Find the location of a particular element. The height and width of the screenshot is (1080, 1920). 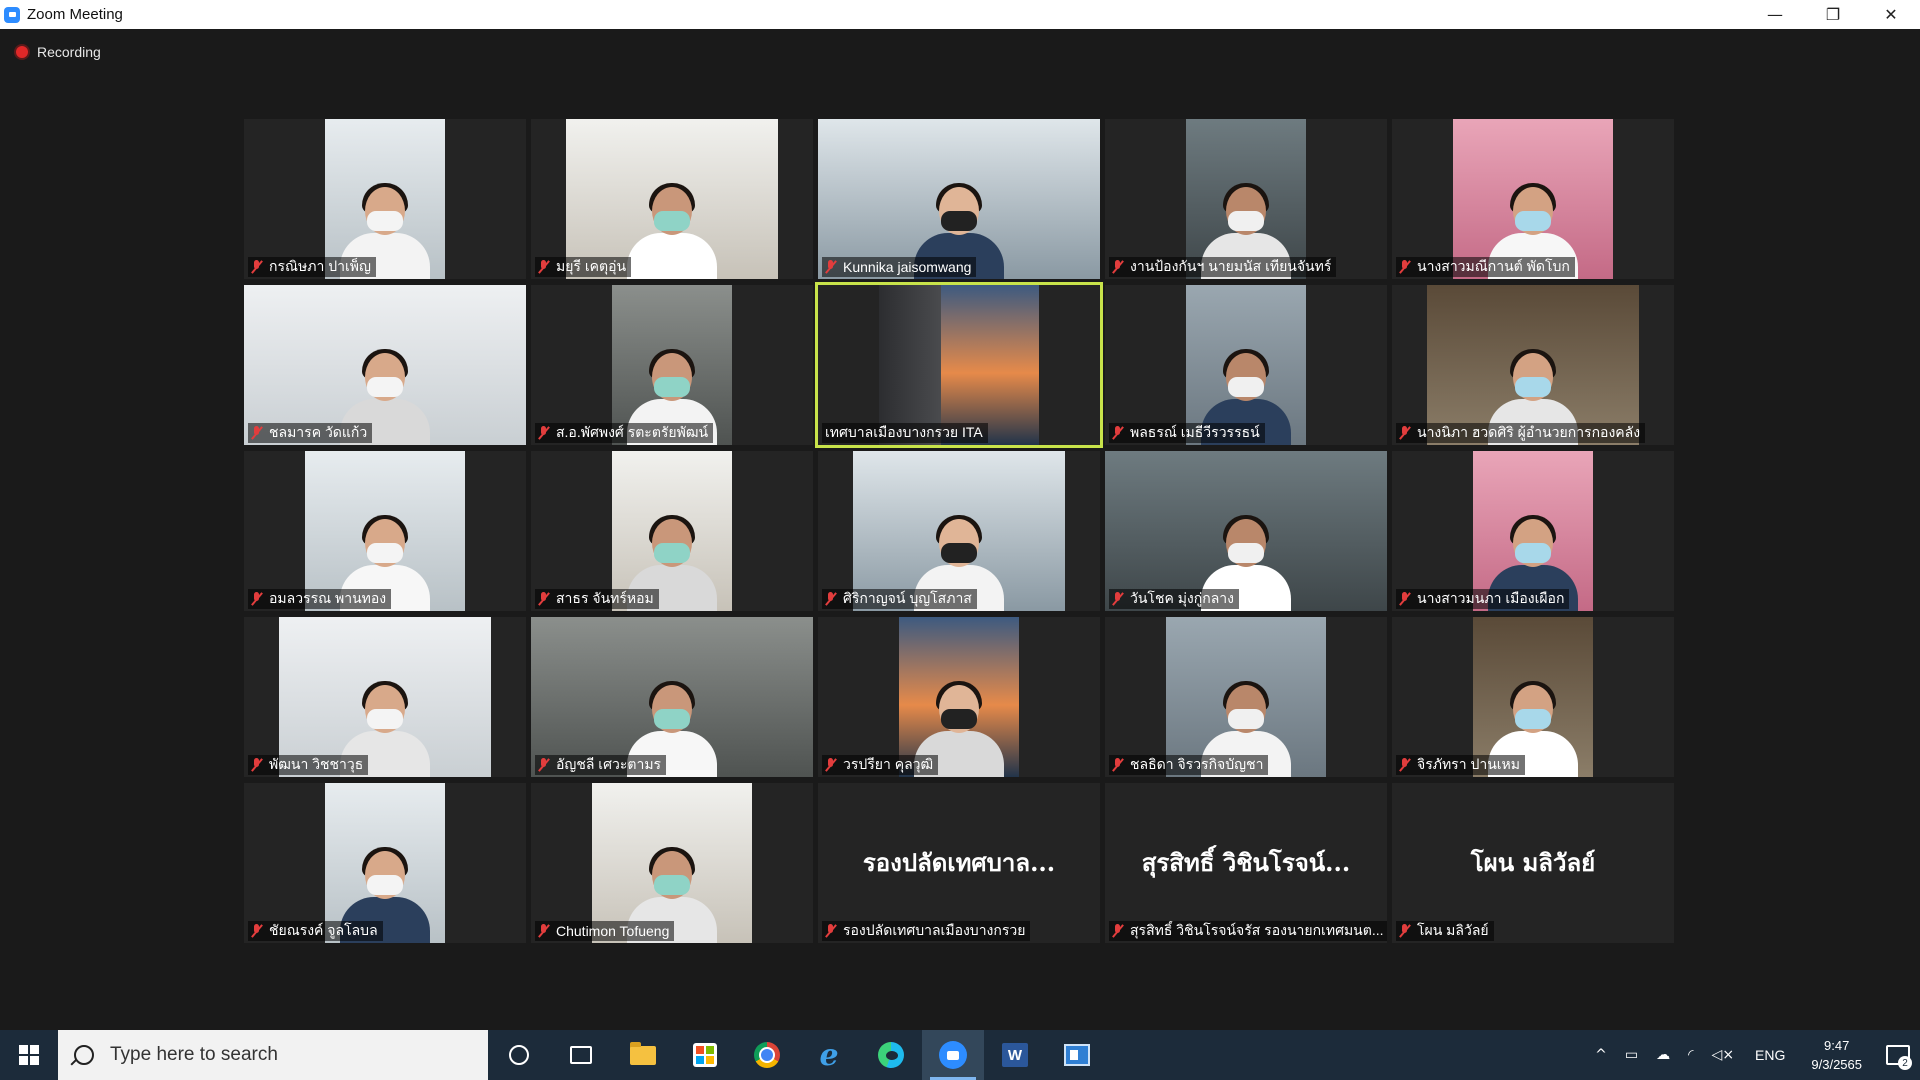

participant-tile: นางสาวมณีกานต์ พัดโบก is located at coordinates (1533, 199).